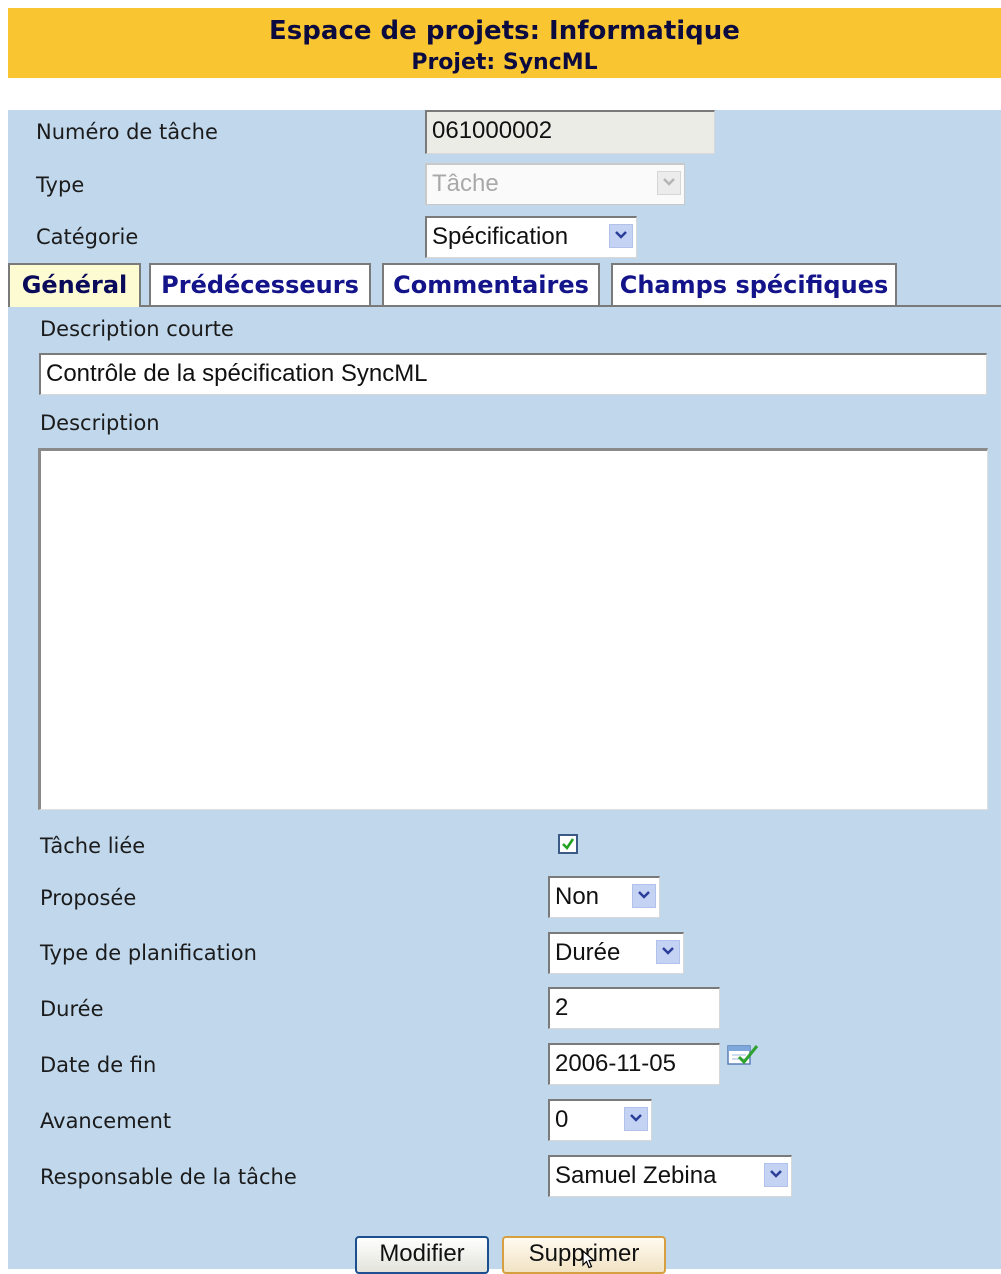  Describe the element at coordinates (555, 184) in the screenshot. I see `type-select: Tâche` at that location.